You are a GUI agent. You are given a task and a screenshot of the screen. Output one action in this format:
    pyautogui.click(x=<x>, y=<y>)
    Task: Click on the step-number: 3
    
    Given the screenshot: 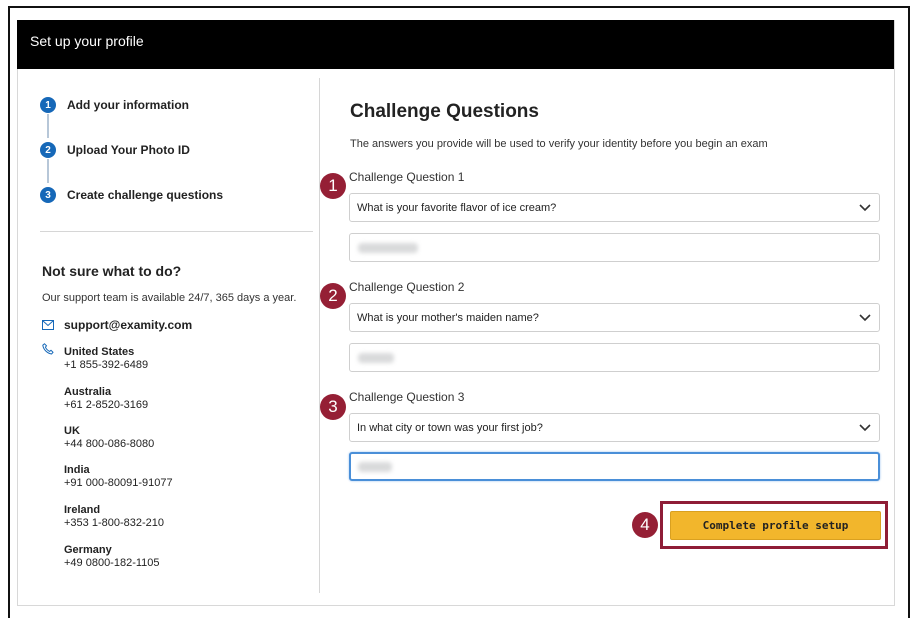 What is the action you would take?
    pyautogui.click(x=48, y=195)
    